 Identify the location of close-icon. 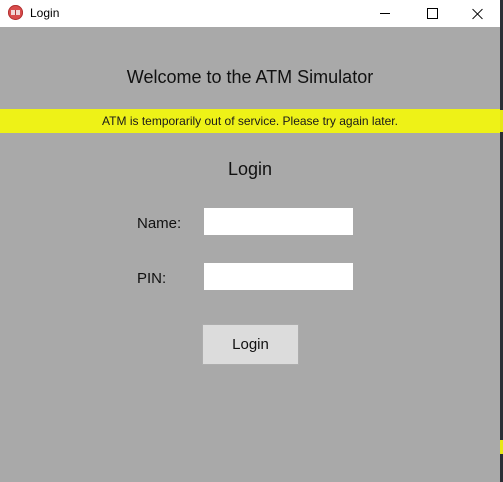
(478, 14).